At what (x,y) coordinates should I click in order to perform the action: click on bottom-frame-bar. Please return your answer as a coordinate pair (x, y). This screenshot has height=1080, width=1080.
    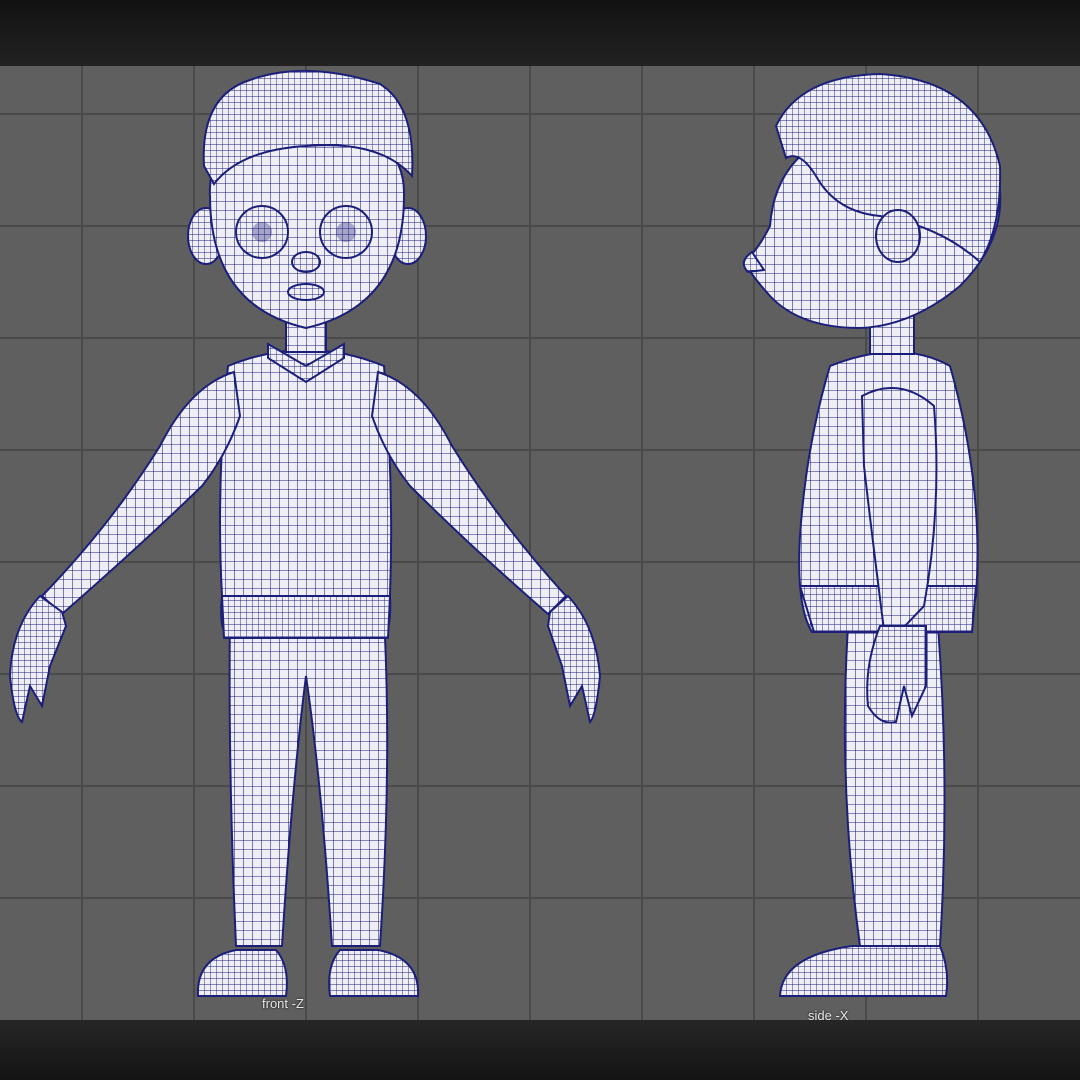
    Looking at the image, I should click on (540, 1050).